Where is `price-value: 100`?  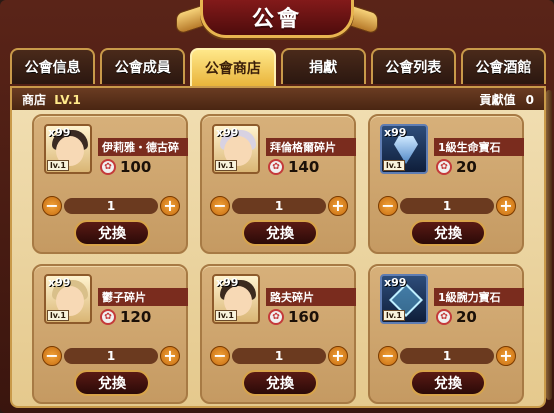
price-value: 100 is located at coordinates (136, 167).